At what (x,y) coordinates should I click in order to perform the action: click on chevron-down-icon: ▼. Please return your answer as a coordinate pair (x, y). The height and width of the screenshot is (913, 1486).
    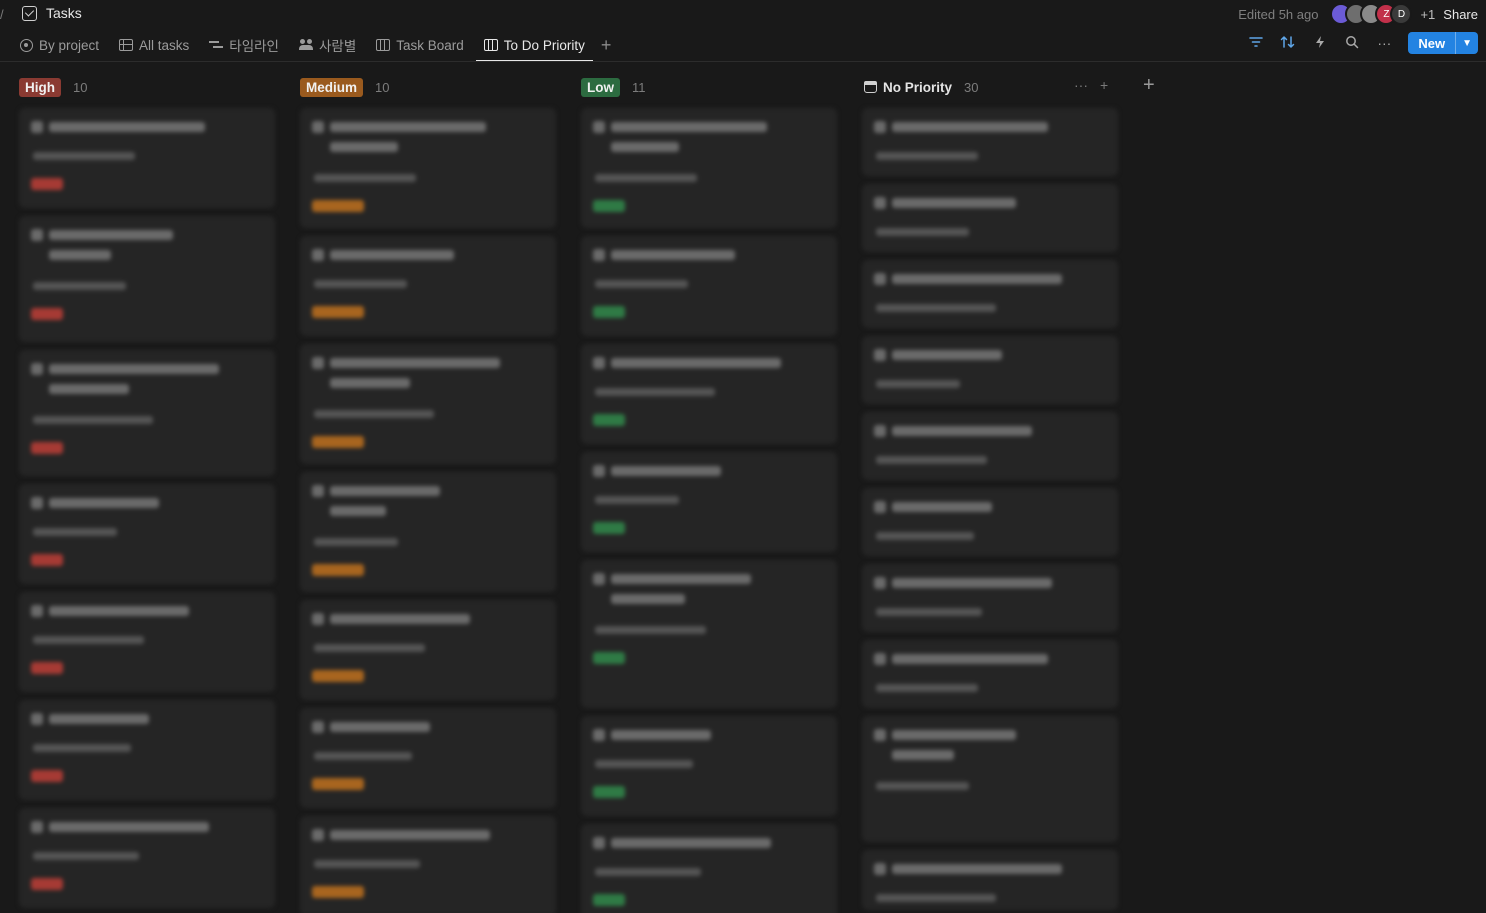
    Looking at the image, I should click on (1466, 43).